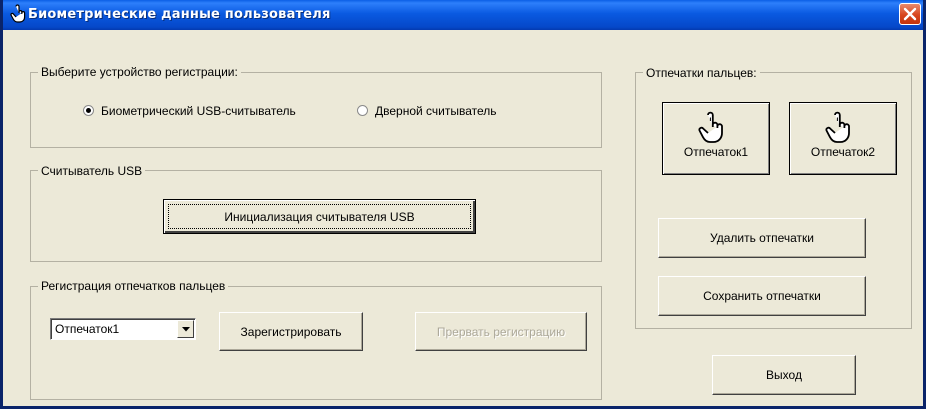  I want to click on register-button: Зарегистрировать, so click(291, 331).